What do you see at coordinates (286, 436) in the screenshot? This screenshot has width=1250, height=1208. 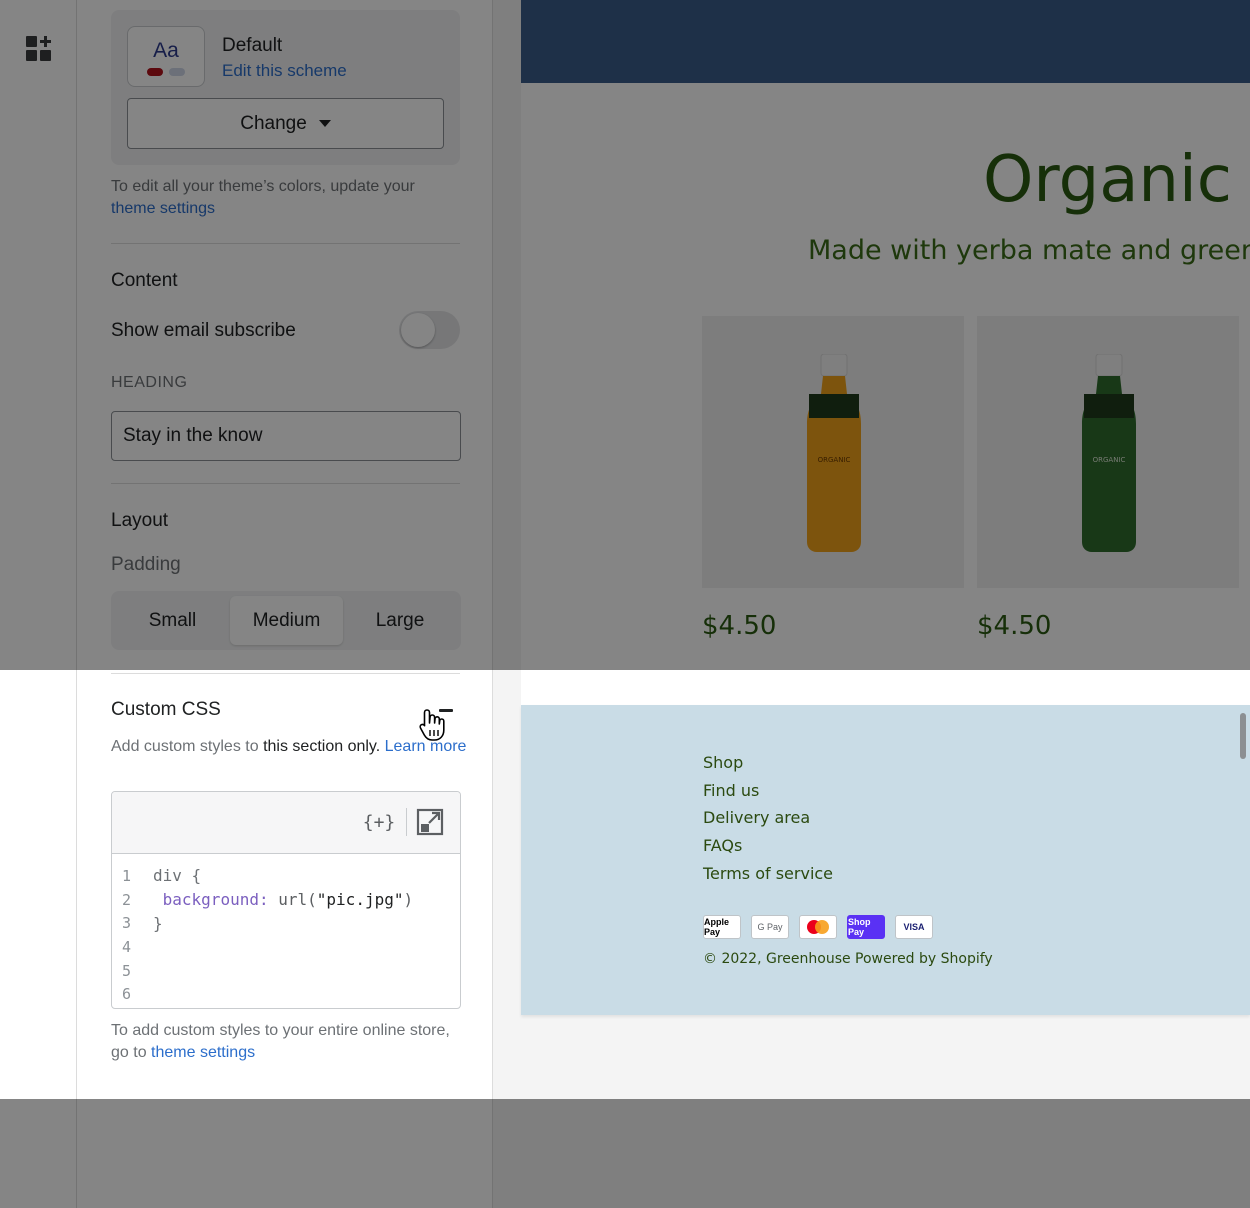 I see `heading-input` at bounding box center [286, 436].